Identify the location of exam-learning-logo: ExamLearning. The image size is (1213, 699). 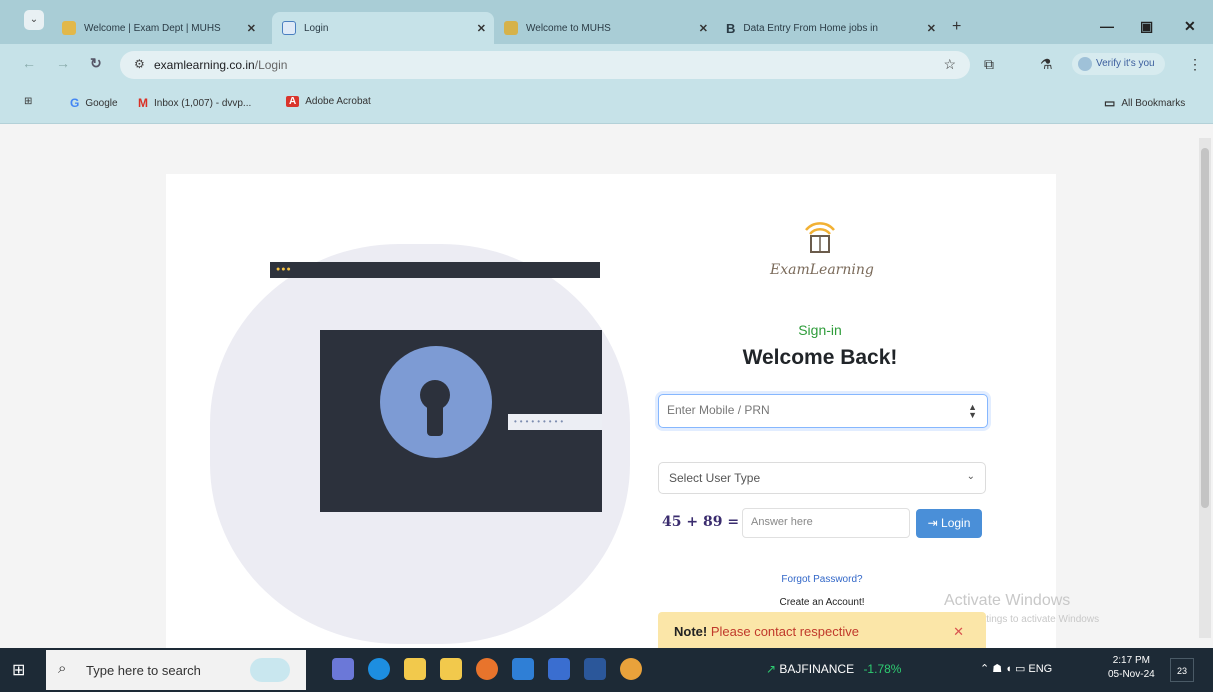
(822, 256).